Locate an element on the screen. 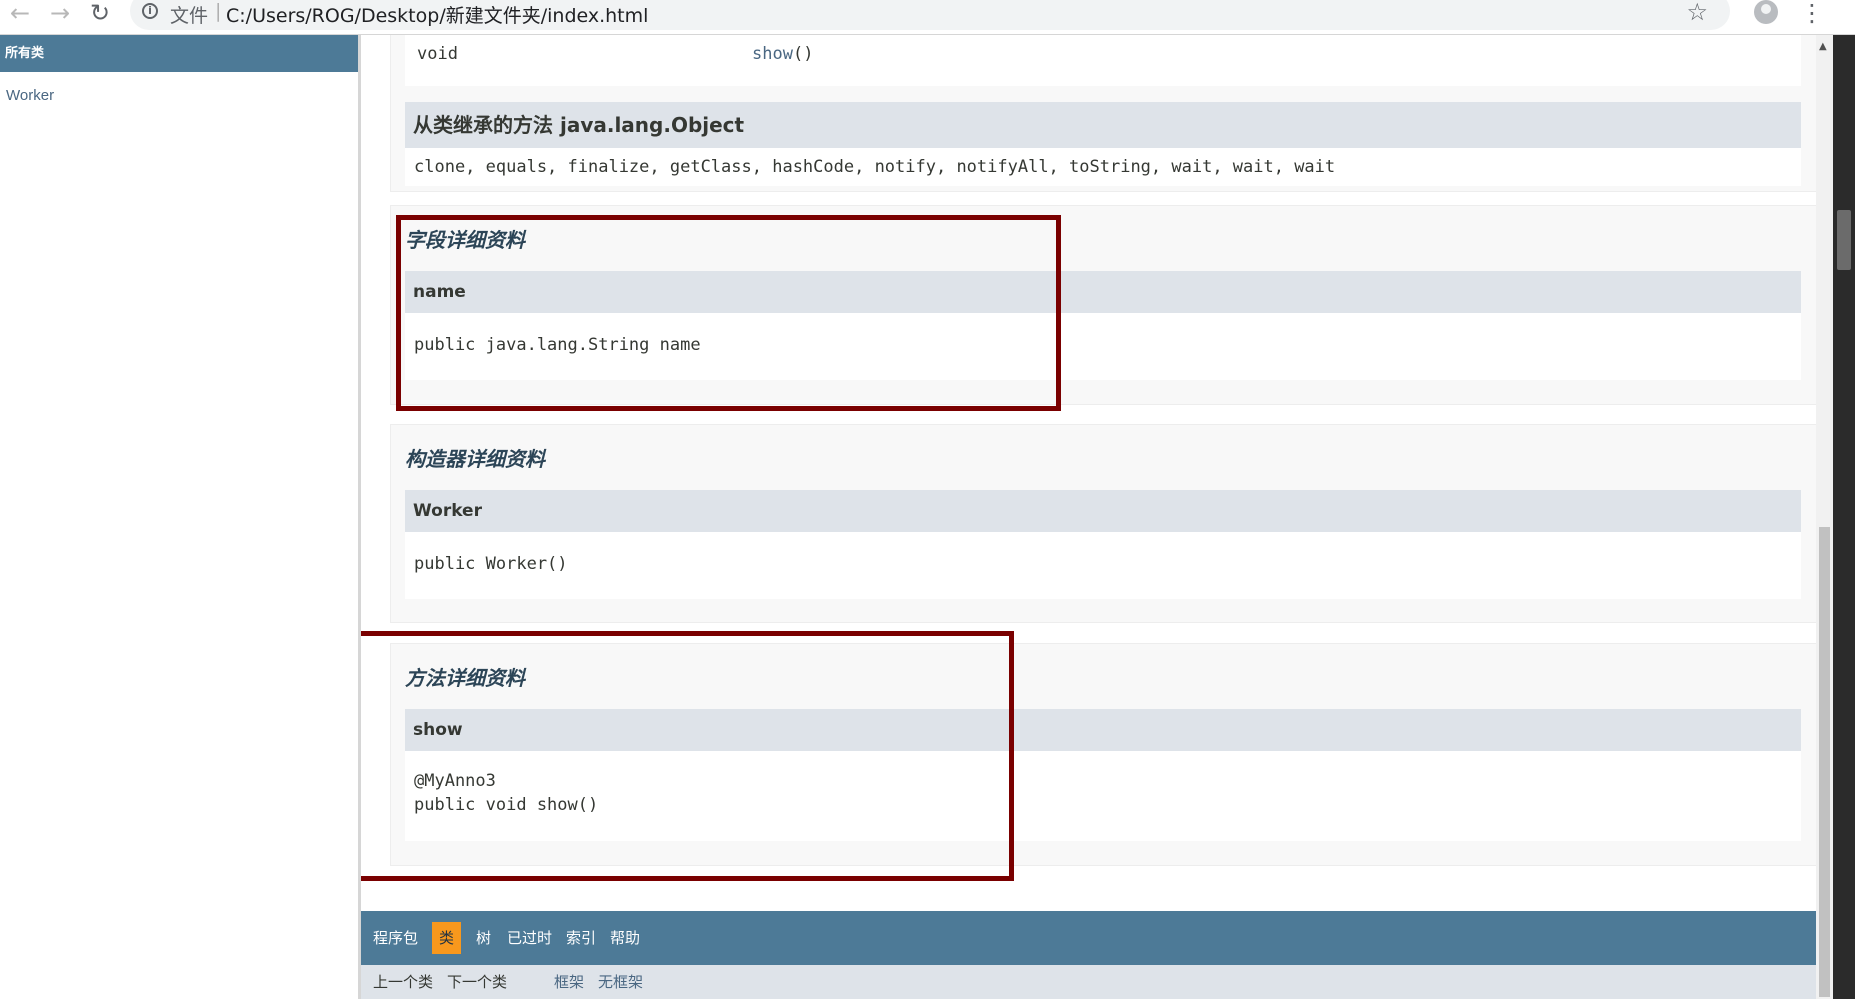  browser-menu-icon: ⋮ is located at coordinates (1812, 13).